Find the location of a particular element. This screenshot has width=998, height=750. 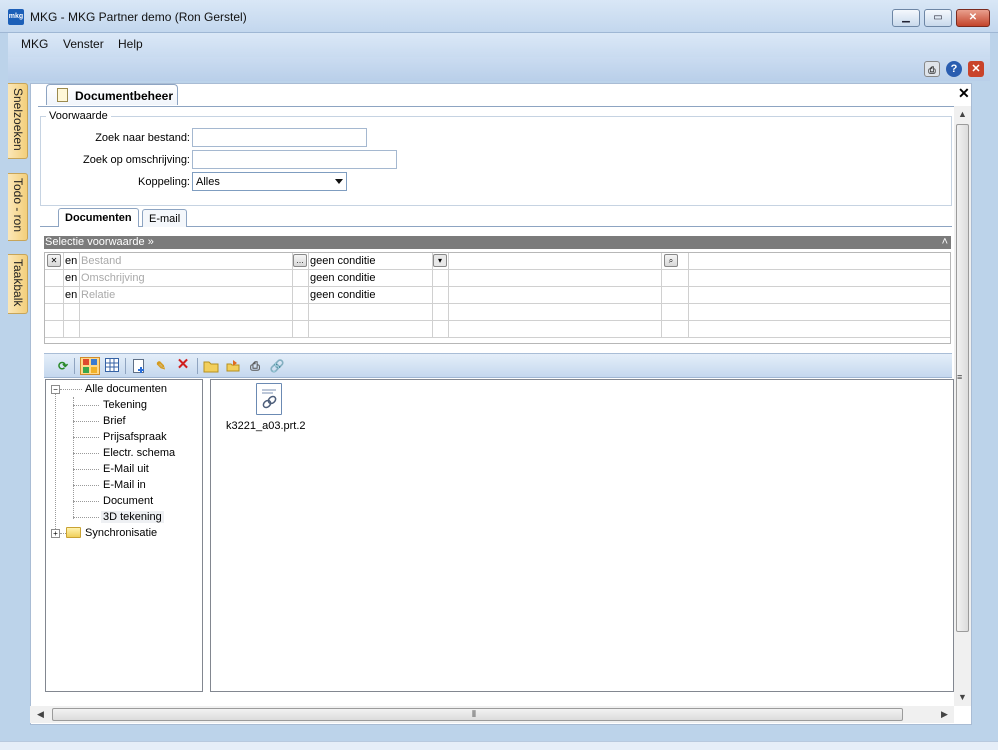

collapse-icon: ˄ is located at coordinates (945, 242).